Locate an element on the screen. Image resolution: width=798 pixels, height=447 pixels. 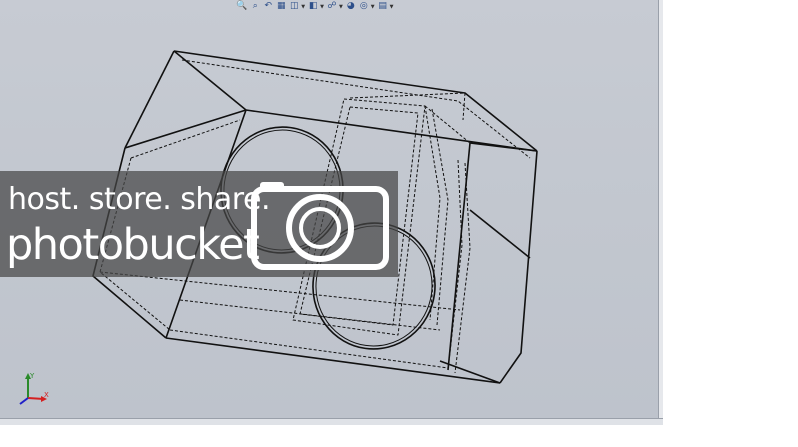
hidden-right-slope is located at coordinates (447, 124).